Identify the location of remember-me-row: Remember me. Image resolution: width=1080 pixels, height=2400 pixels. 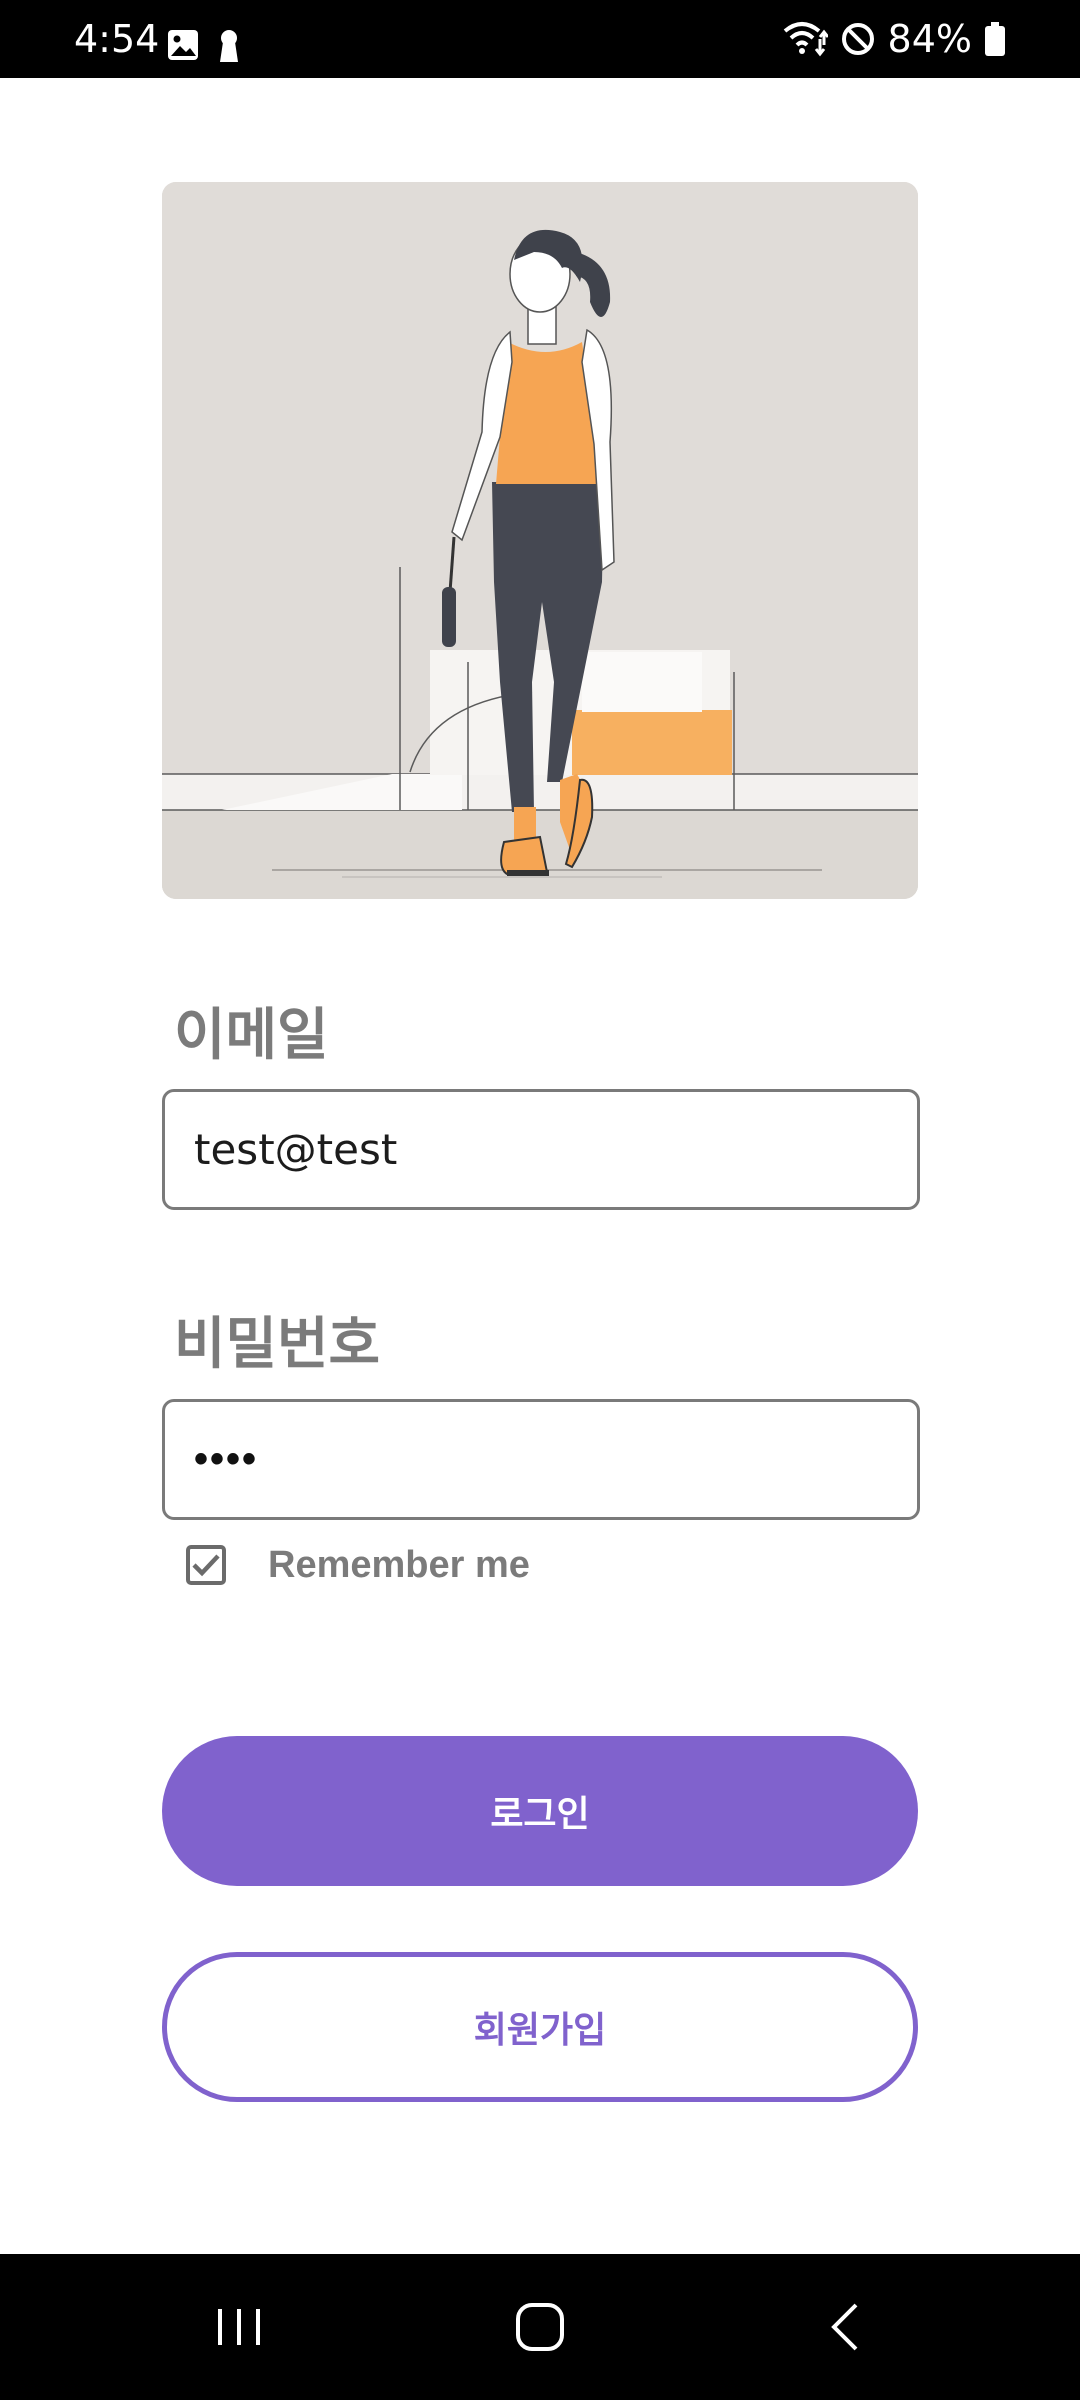
(358, 1565).